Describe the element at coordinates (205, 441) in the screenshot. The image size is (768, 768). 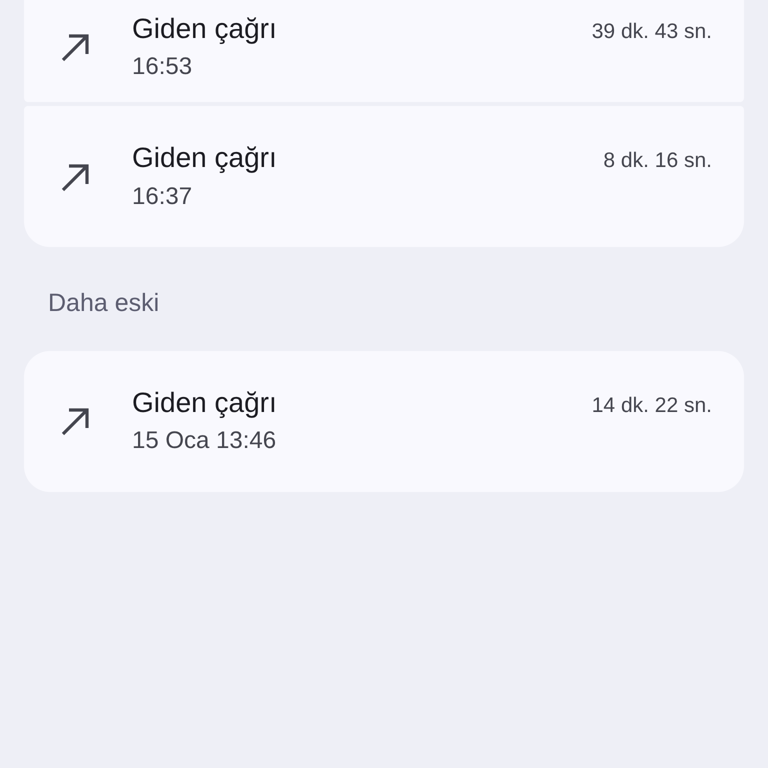
I see `call-time: 15 Oca 13:46` at that location.